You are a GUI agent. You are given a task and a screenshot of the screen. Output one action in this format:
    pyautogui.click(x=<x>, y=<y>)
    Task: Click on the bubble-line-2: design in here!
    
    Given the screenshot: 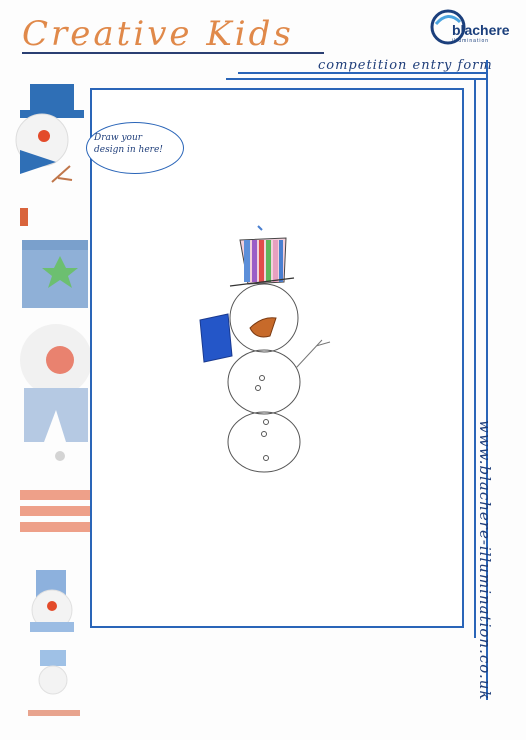 What is the action you would take?
    pyautogui.click(x=128, y=150)
    